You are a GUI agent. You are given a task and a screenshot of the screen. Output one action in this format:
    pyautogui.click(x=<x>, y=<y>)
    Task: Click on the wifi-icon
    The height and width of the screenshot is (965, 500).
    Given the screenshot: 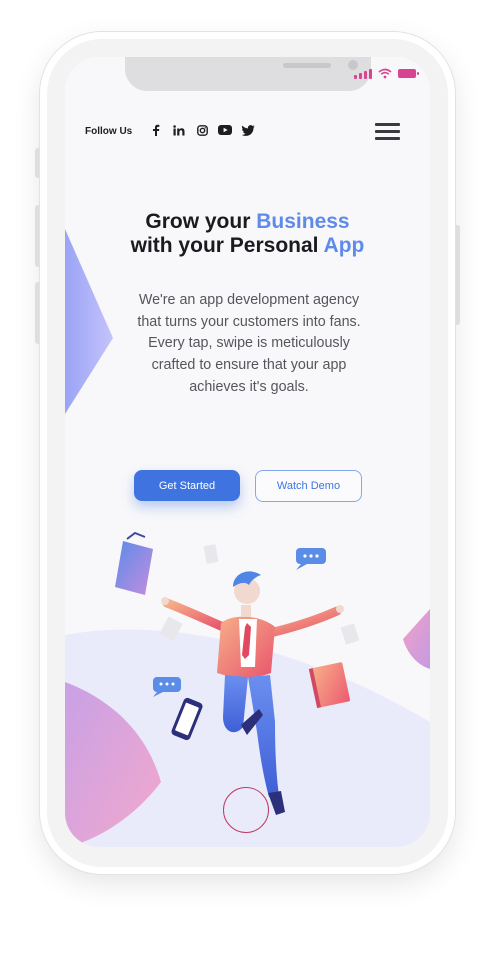 What is the action you would take?
    pyautogui.click(x=385, y=73)
    